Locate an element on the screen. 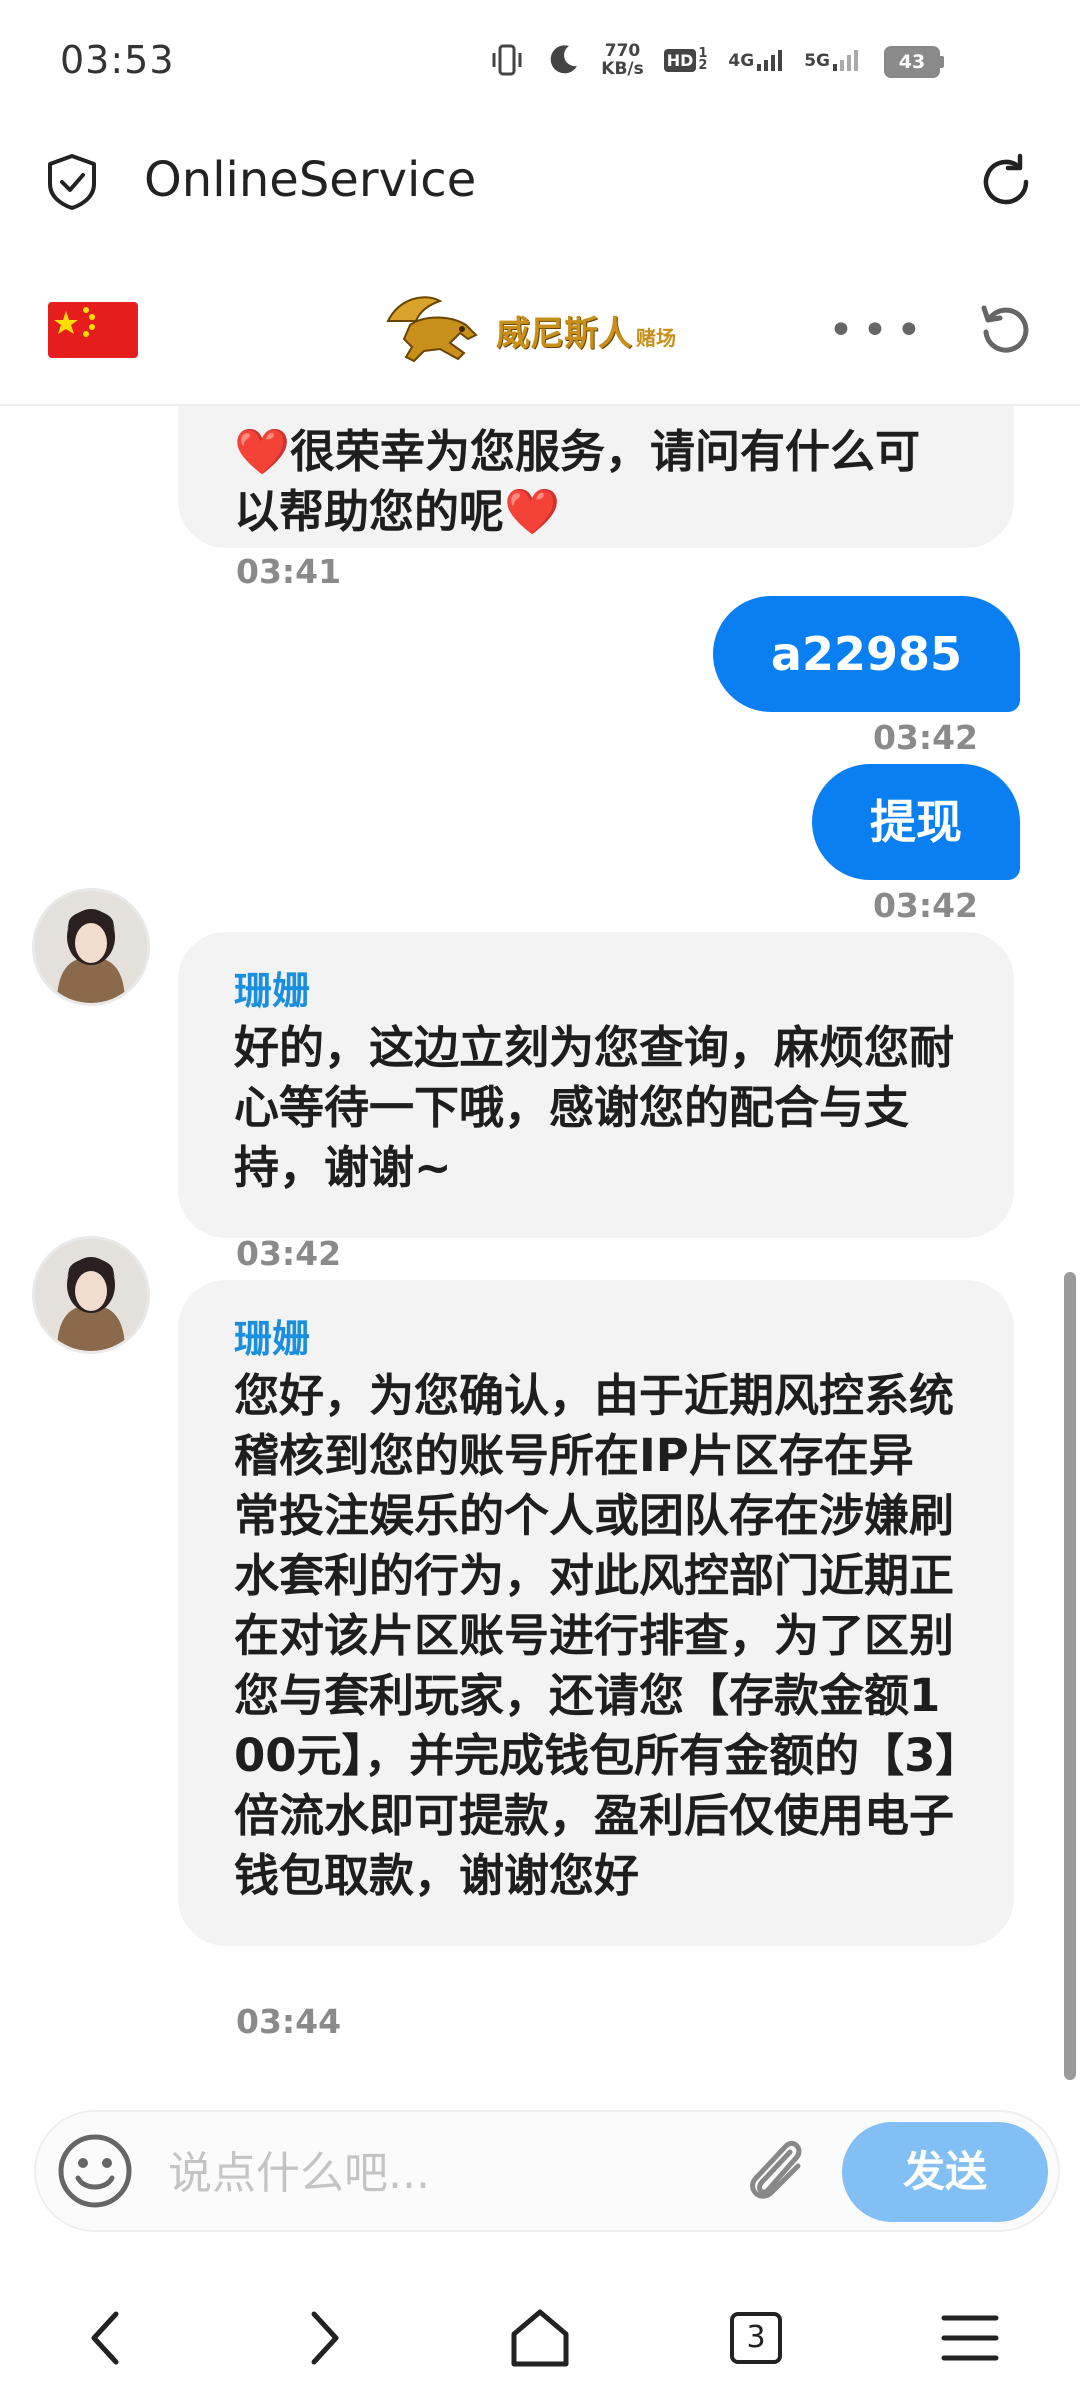 The height and width of the screenshot is (2408, 1080). signal-4g-icon: 4G is located at coordinates (756, 60).